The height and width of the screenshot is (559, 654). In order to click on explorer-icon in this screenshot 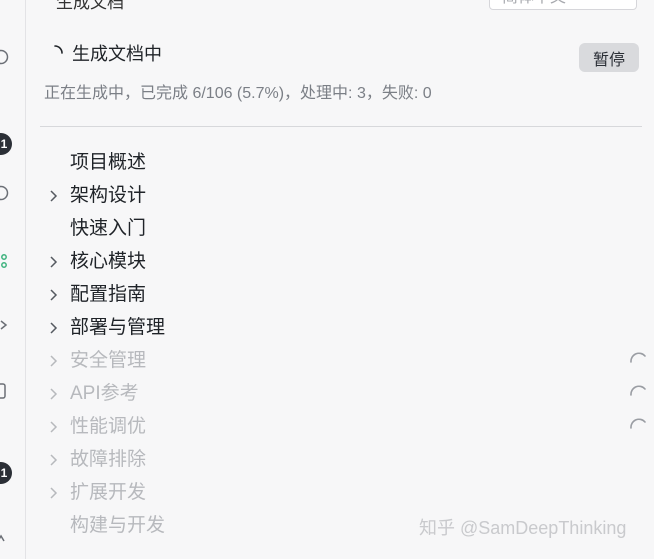, I will do `click(5, 193)`.